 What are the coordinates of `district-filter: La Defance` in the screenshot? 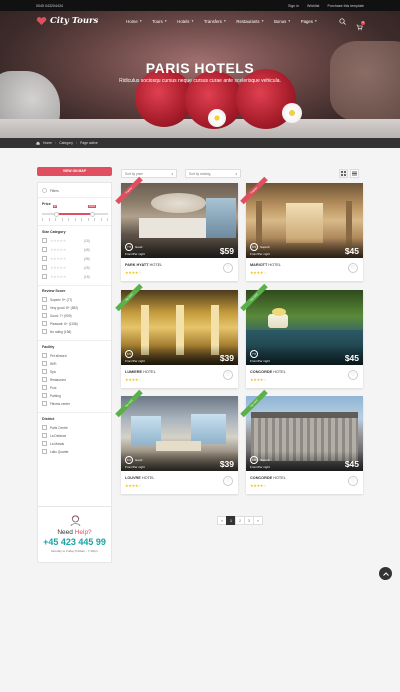 It's located at (54, 435).